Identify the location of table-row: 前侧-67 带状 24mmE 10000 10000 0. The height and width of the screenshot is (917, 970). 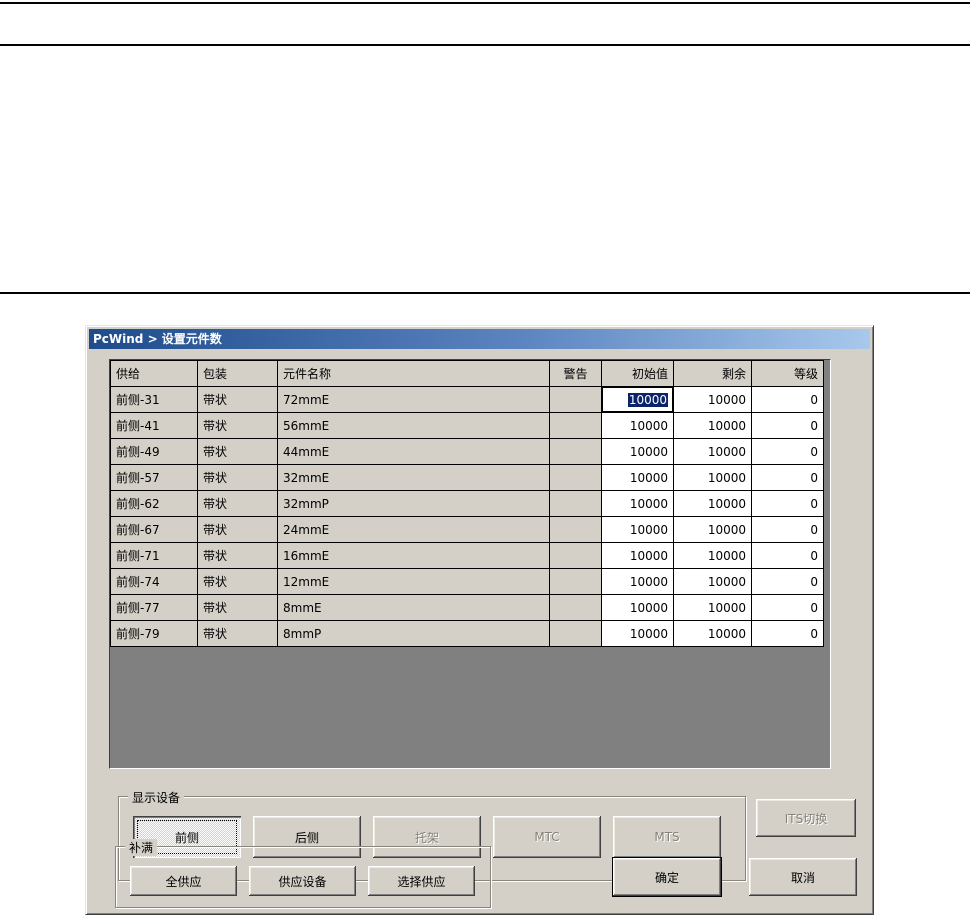
(467, 529).